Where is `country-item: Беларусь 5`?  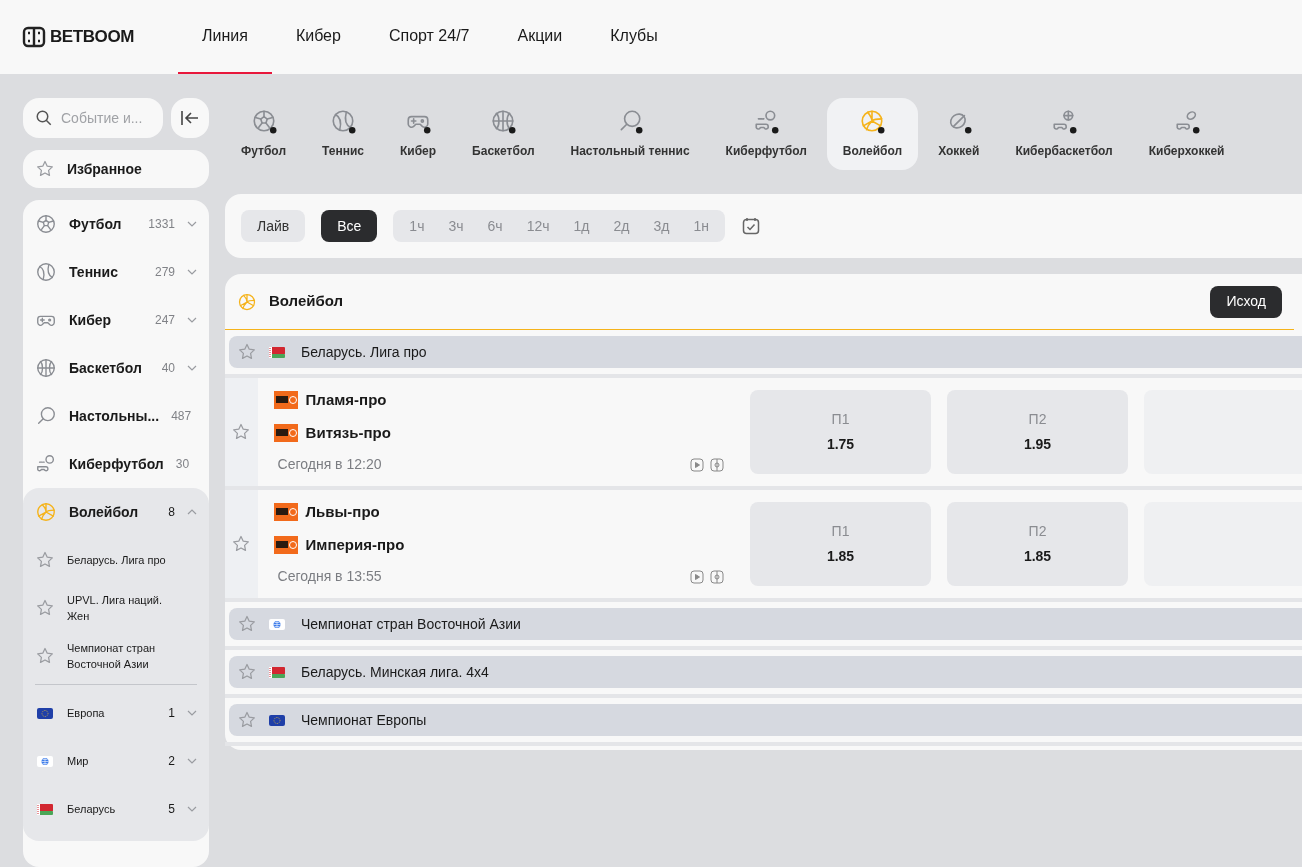 country-item: Беларусь 5 is located at coordinates (116, 809).